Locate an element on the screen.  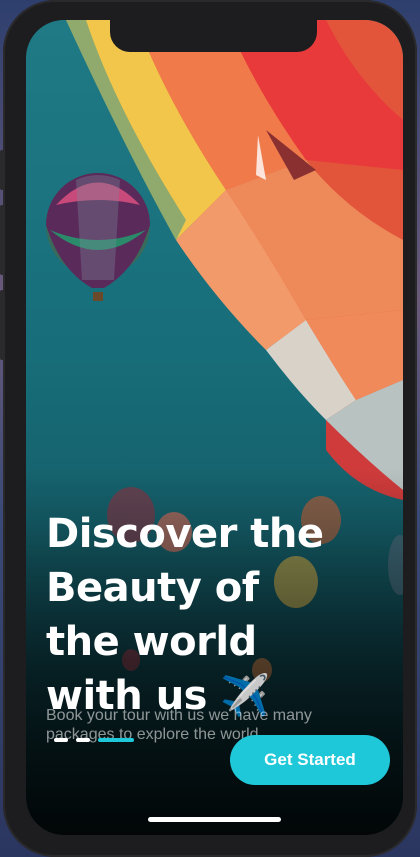
home-indicator is located at coordinates (214, 819).